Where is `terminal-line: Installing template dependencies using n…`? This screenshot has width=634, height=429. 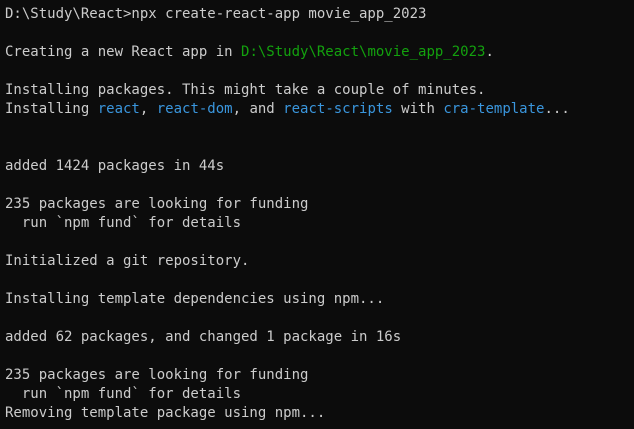 terminal-line: Installing template dependencies using n… is located at coordinates (319, 299).